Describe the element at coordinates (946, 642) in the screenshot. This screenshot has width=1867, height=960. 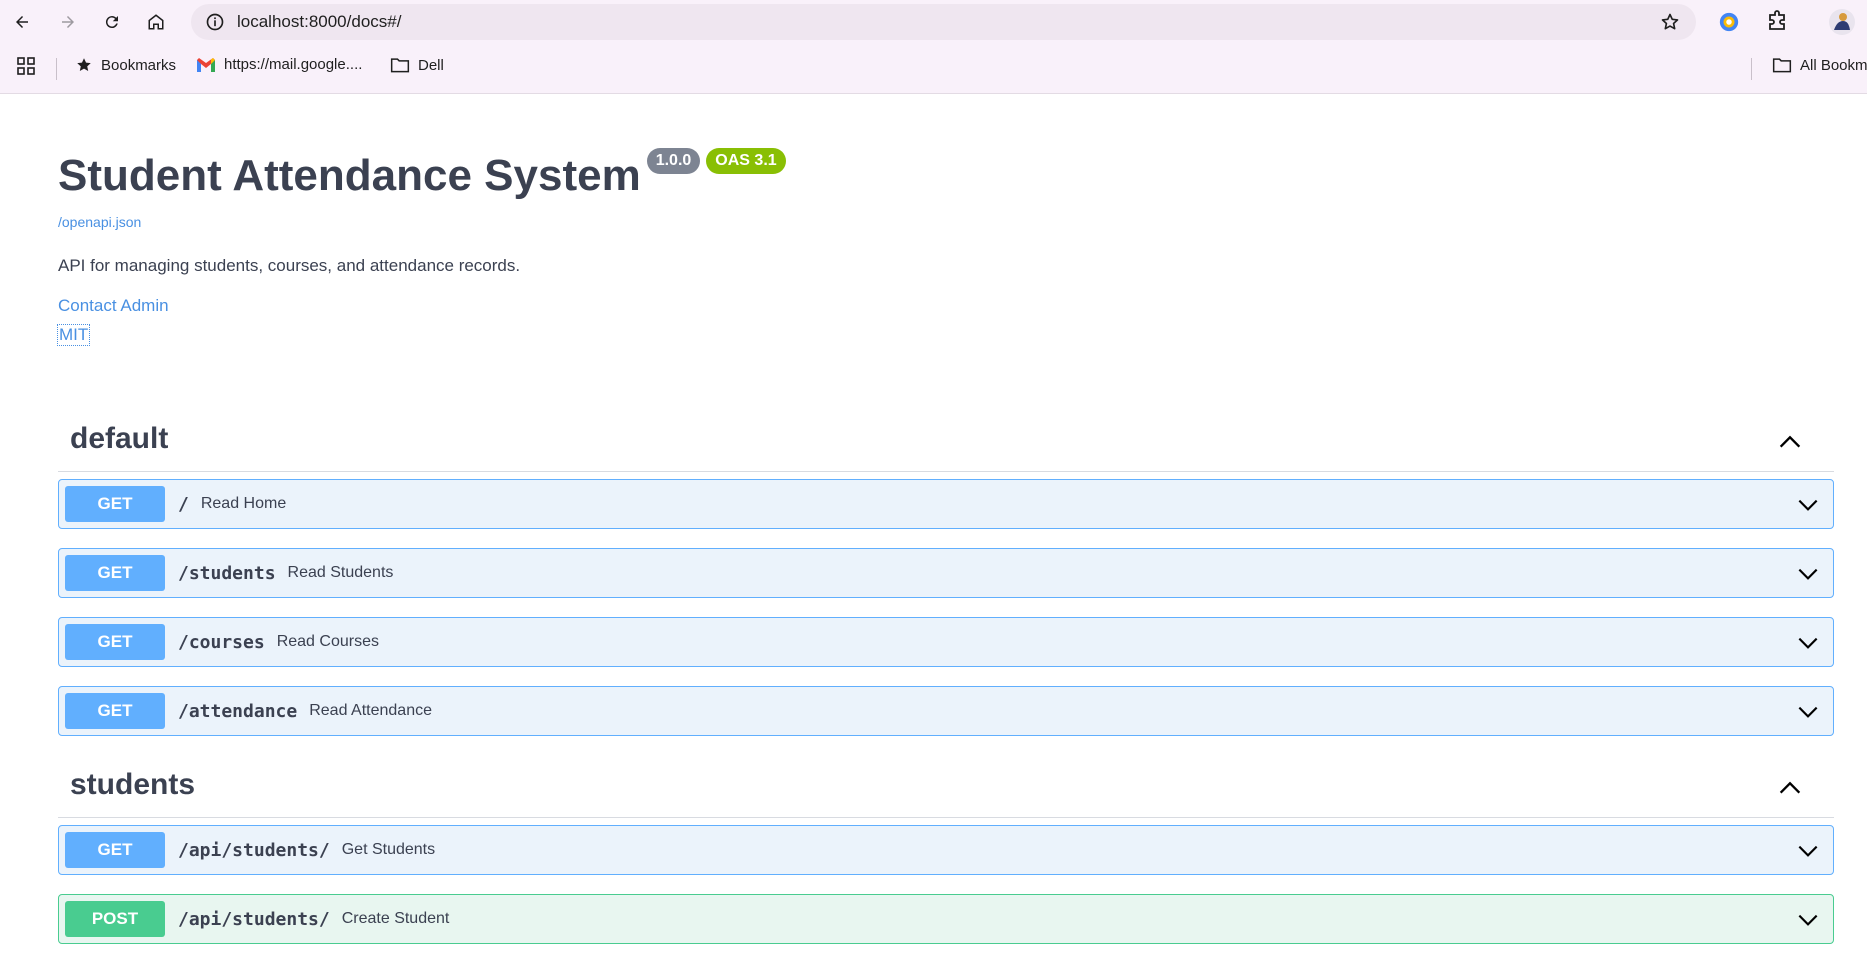
I see `operation-get-courses: GET /courses Read Courses` at that location.